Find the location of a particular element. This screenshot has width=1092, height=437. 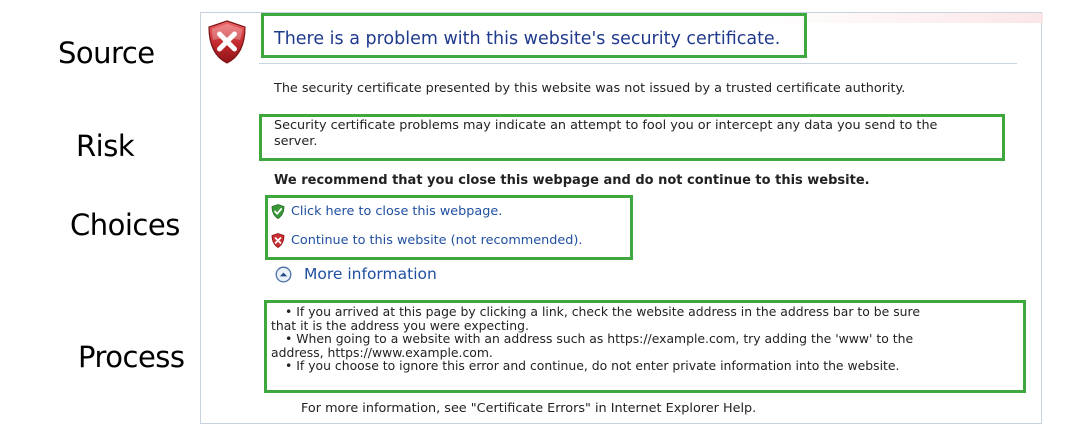

label-process: Process is located at coordinates (131, 357).